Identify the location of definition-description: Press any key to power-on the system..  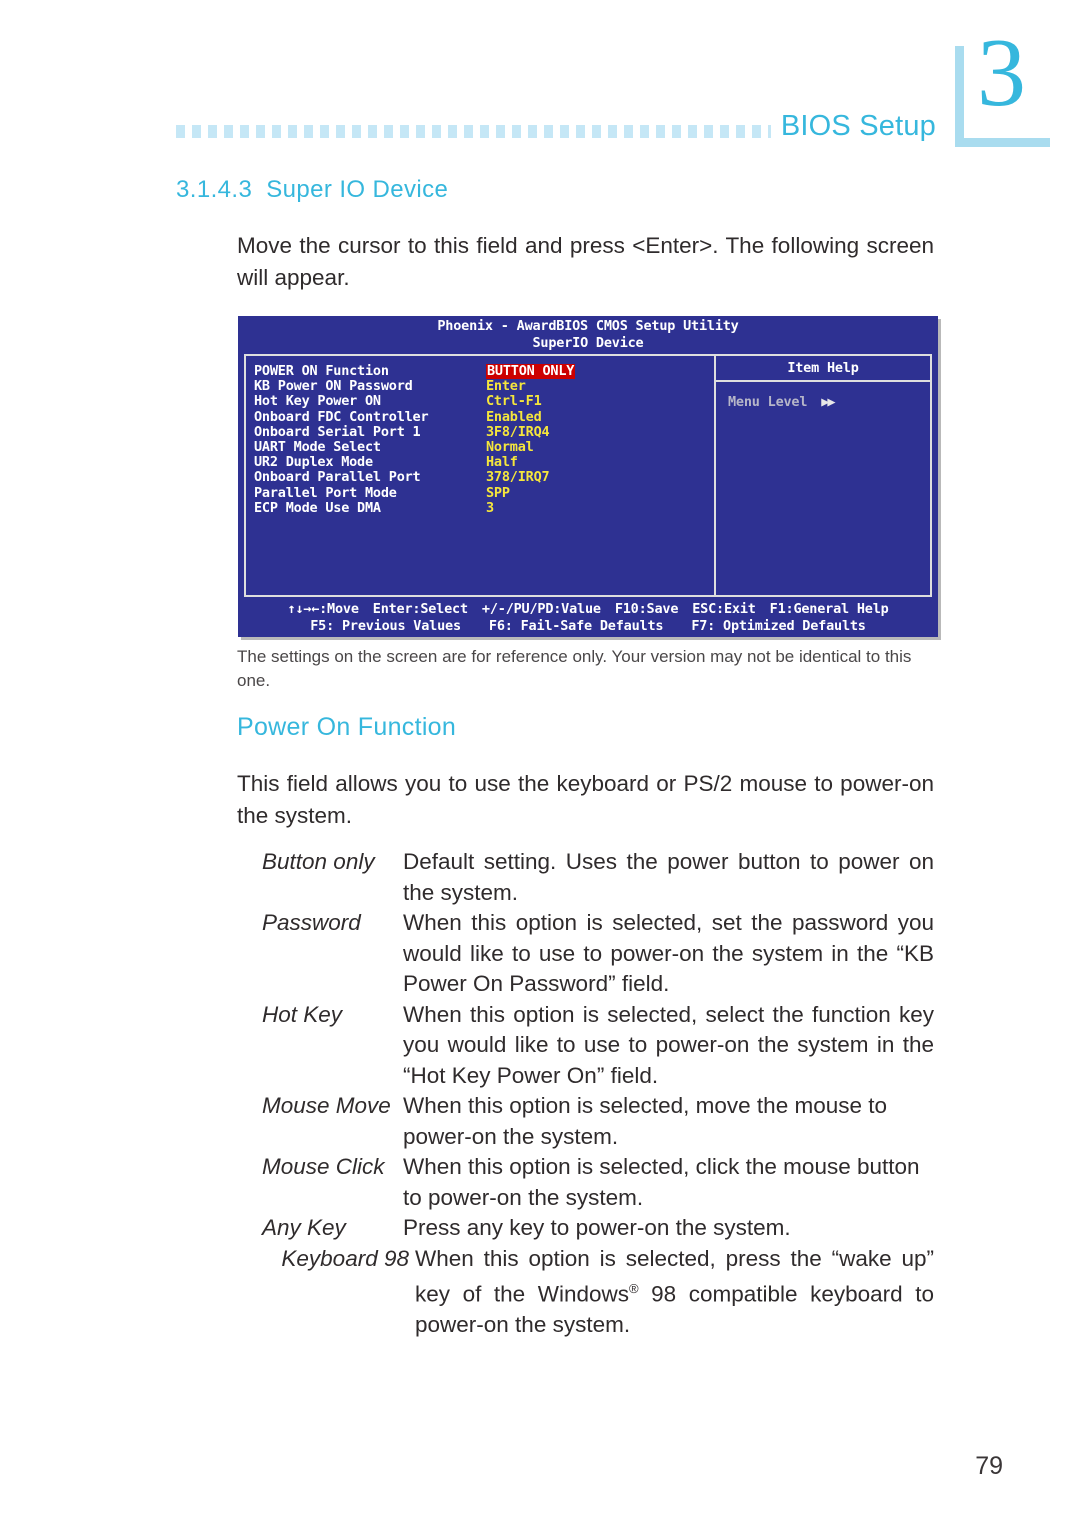
(597, 1227).